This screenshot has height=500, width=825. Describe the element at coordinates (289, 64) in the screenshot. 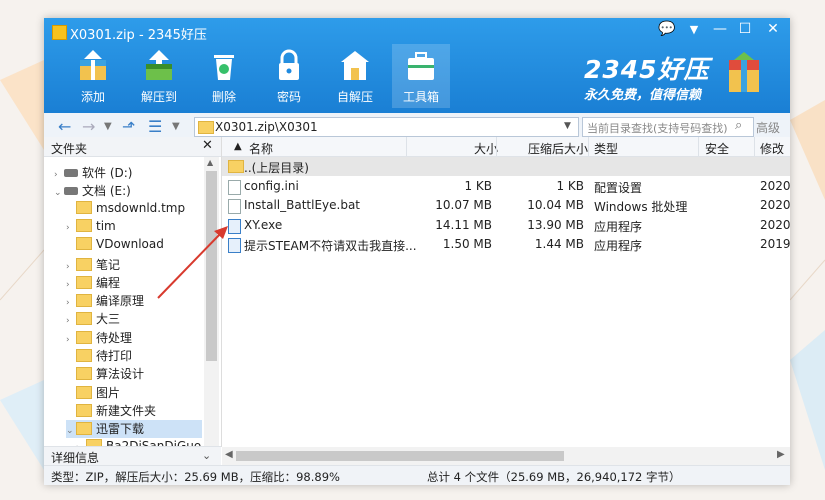

I see `lock-icon` at that location.